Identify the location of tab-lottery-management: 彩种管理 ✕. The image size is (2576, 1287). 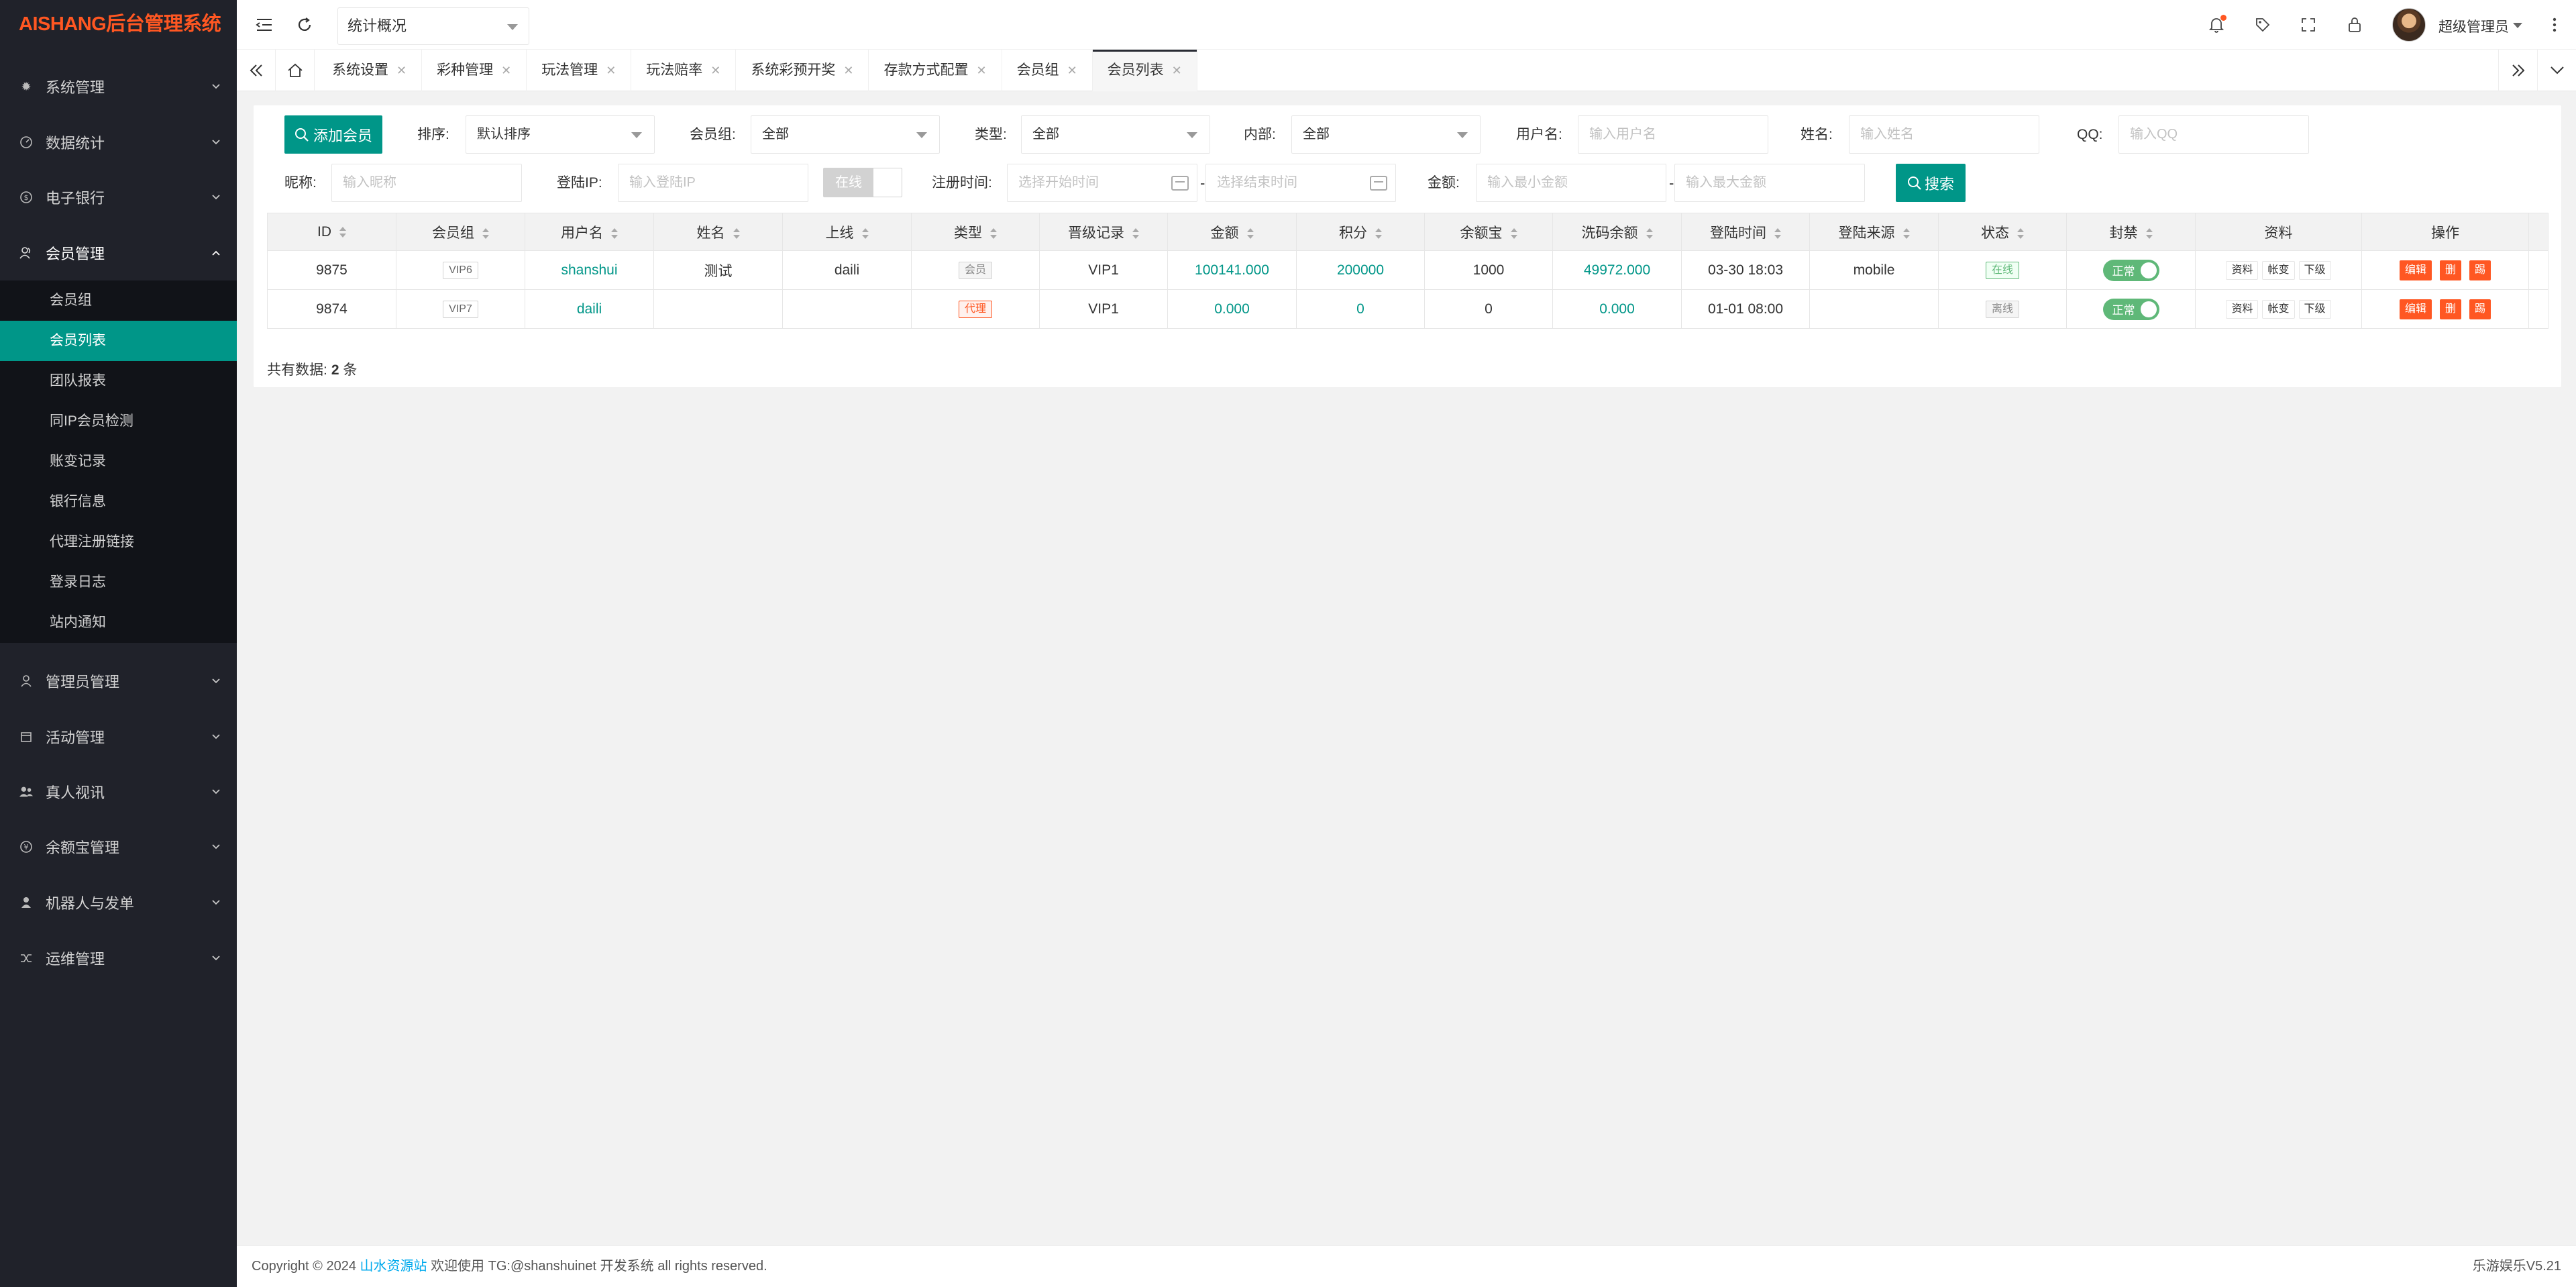
(474, 70).